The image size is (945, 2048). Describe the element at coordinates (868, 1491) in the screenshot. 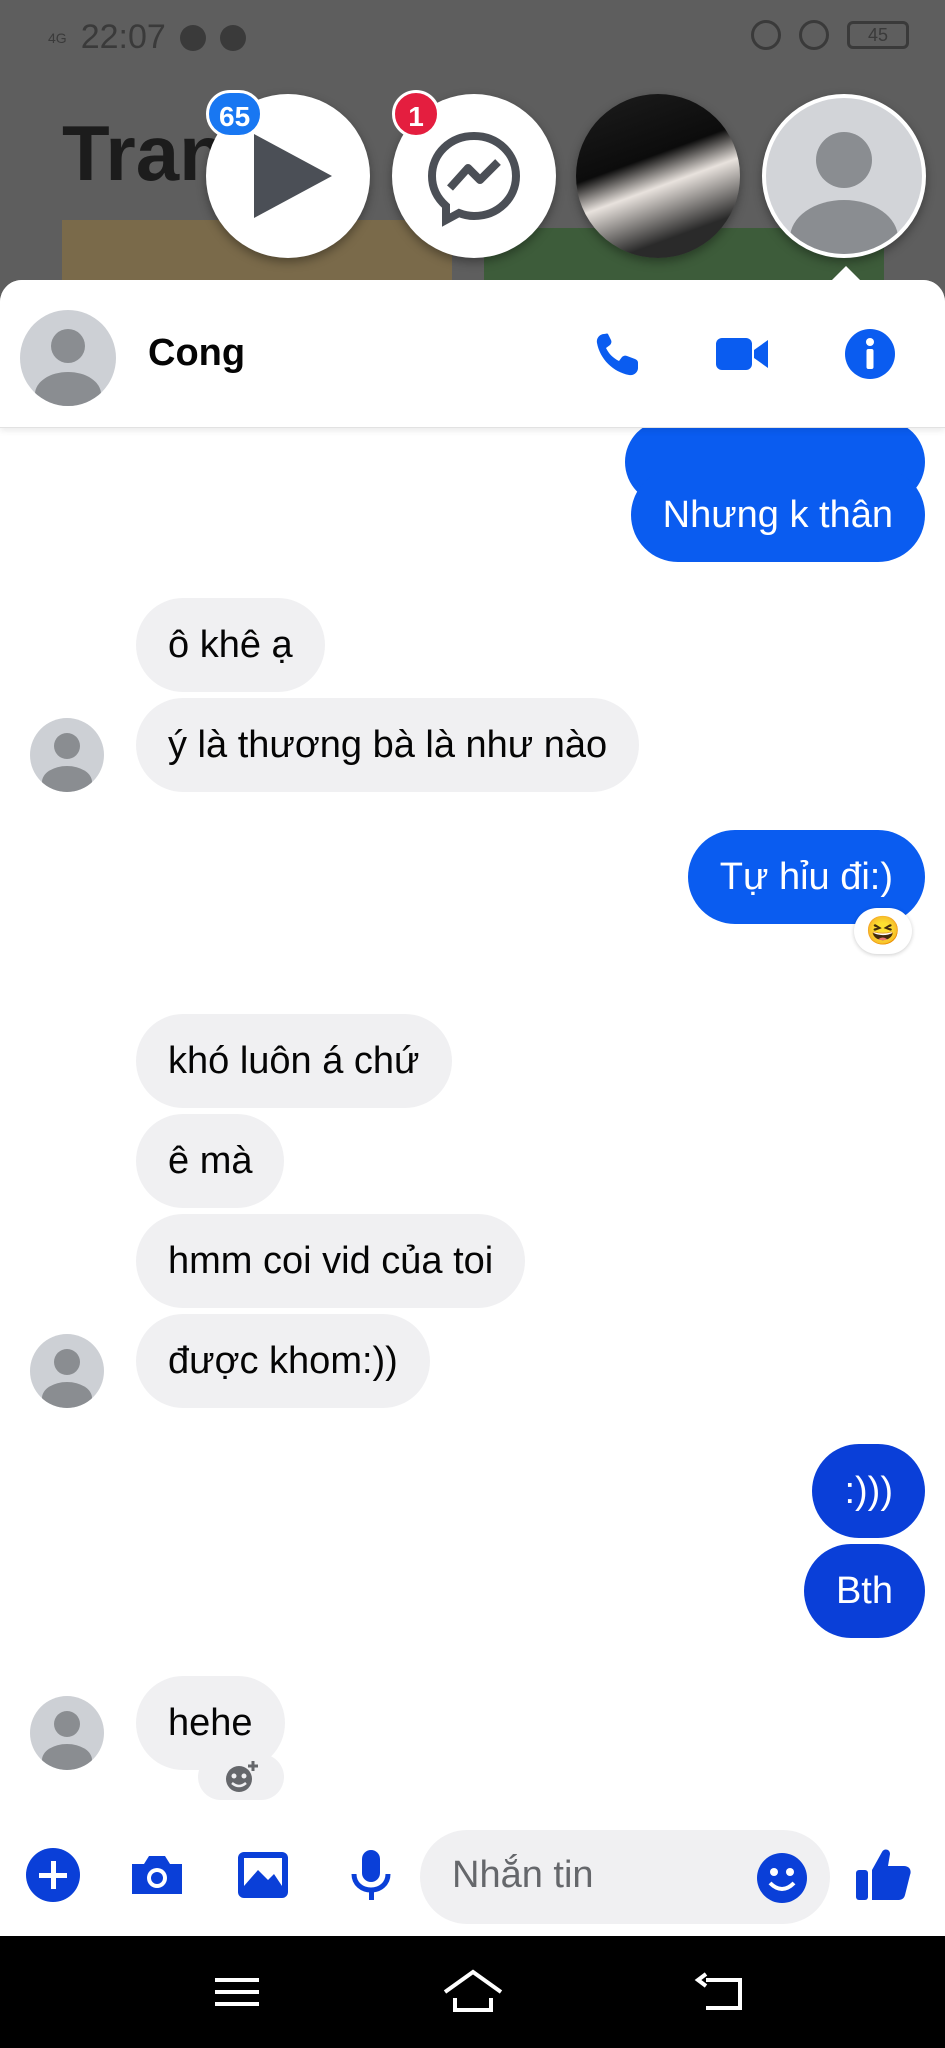

I see `message-bubble: :)))` at that location.